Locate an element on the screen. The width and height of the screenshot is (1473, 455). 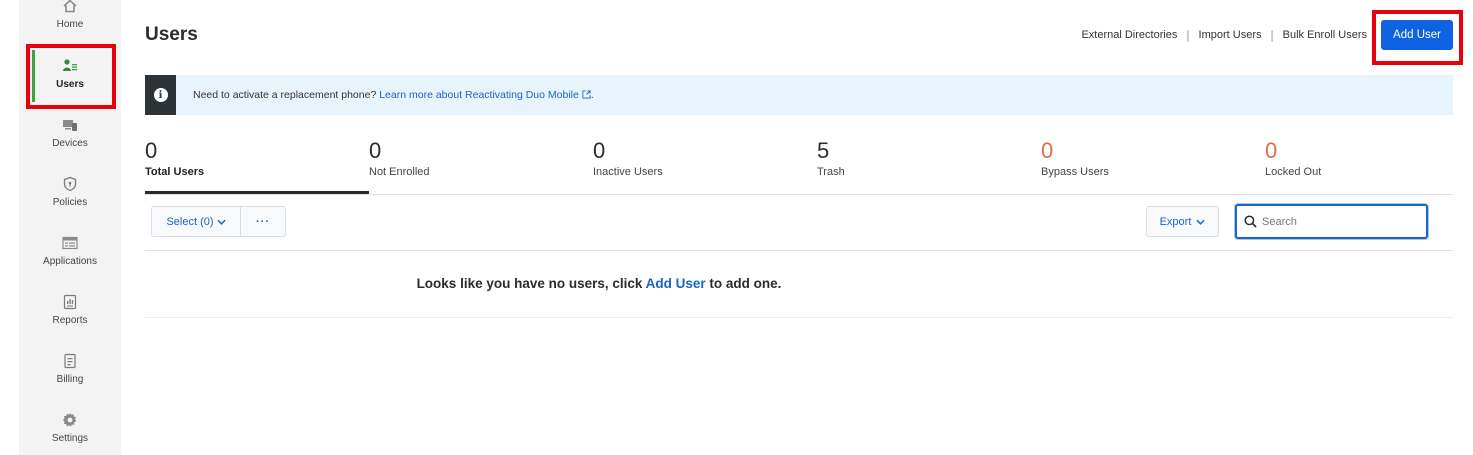
banner-icon-area: i is located at coordinates (160, 95).